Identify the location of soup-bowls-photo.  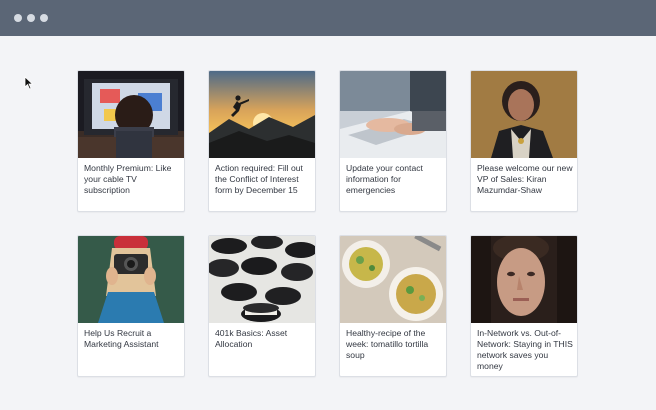
(393, 279).